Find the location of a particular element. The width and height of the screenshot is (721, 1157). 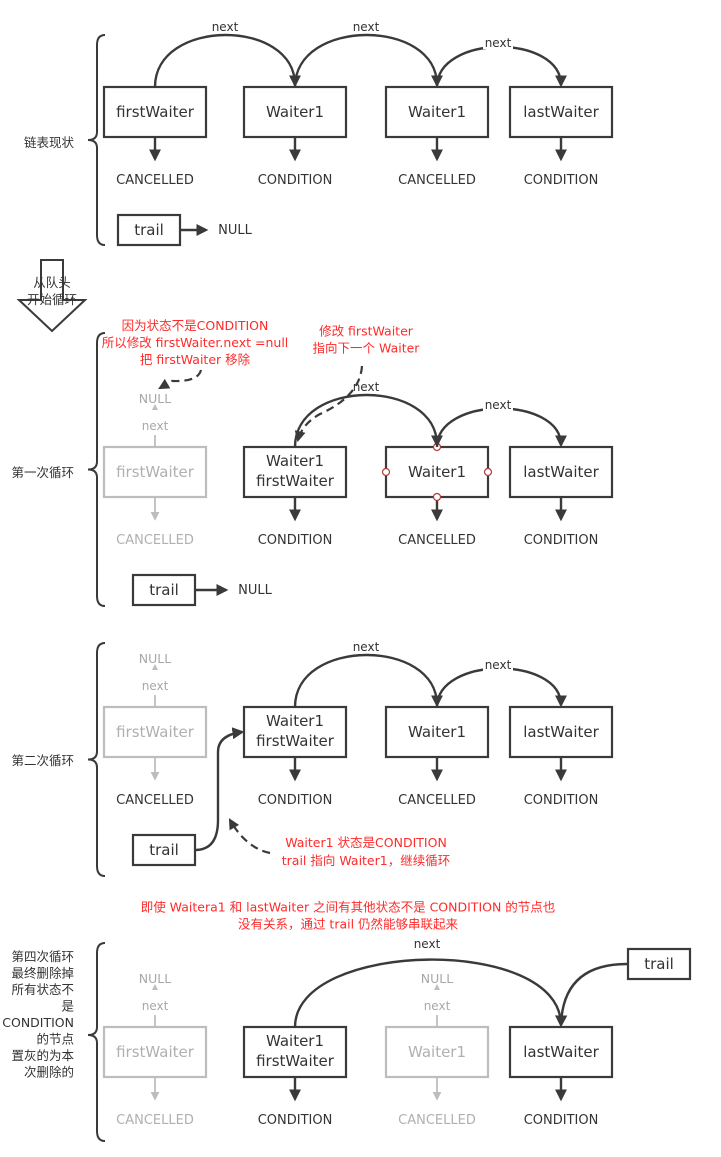

section-label: 的节点 is located at coordinates (55, 1039).